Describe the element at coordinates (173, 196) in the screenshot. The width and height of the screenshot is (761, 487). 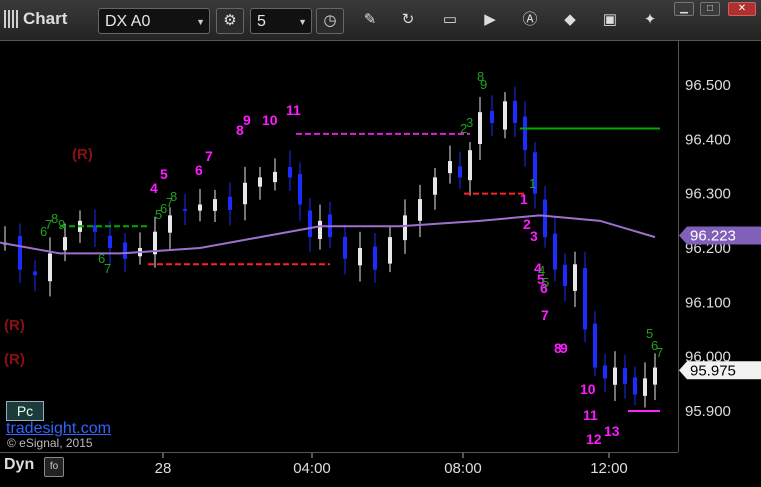
I see `count-label: 8` at that location.